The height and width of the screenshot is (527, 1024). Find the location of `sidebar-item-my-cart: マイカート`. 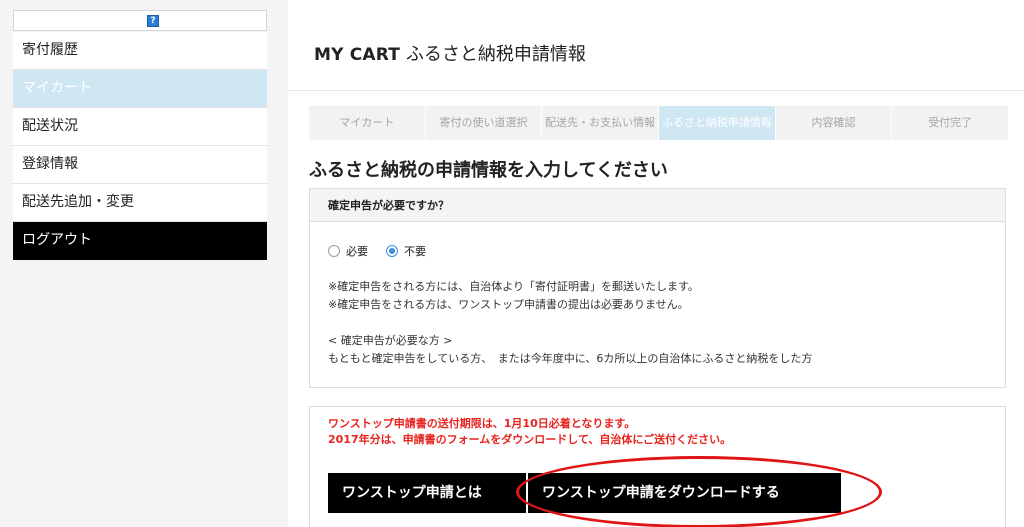

sidebar-item-my-cart: マイカート is located at coordinates (140, 89).